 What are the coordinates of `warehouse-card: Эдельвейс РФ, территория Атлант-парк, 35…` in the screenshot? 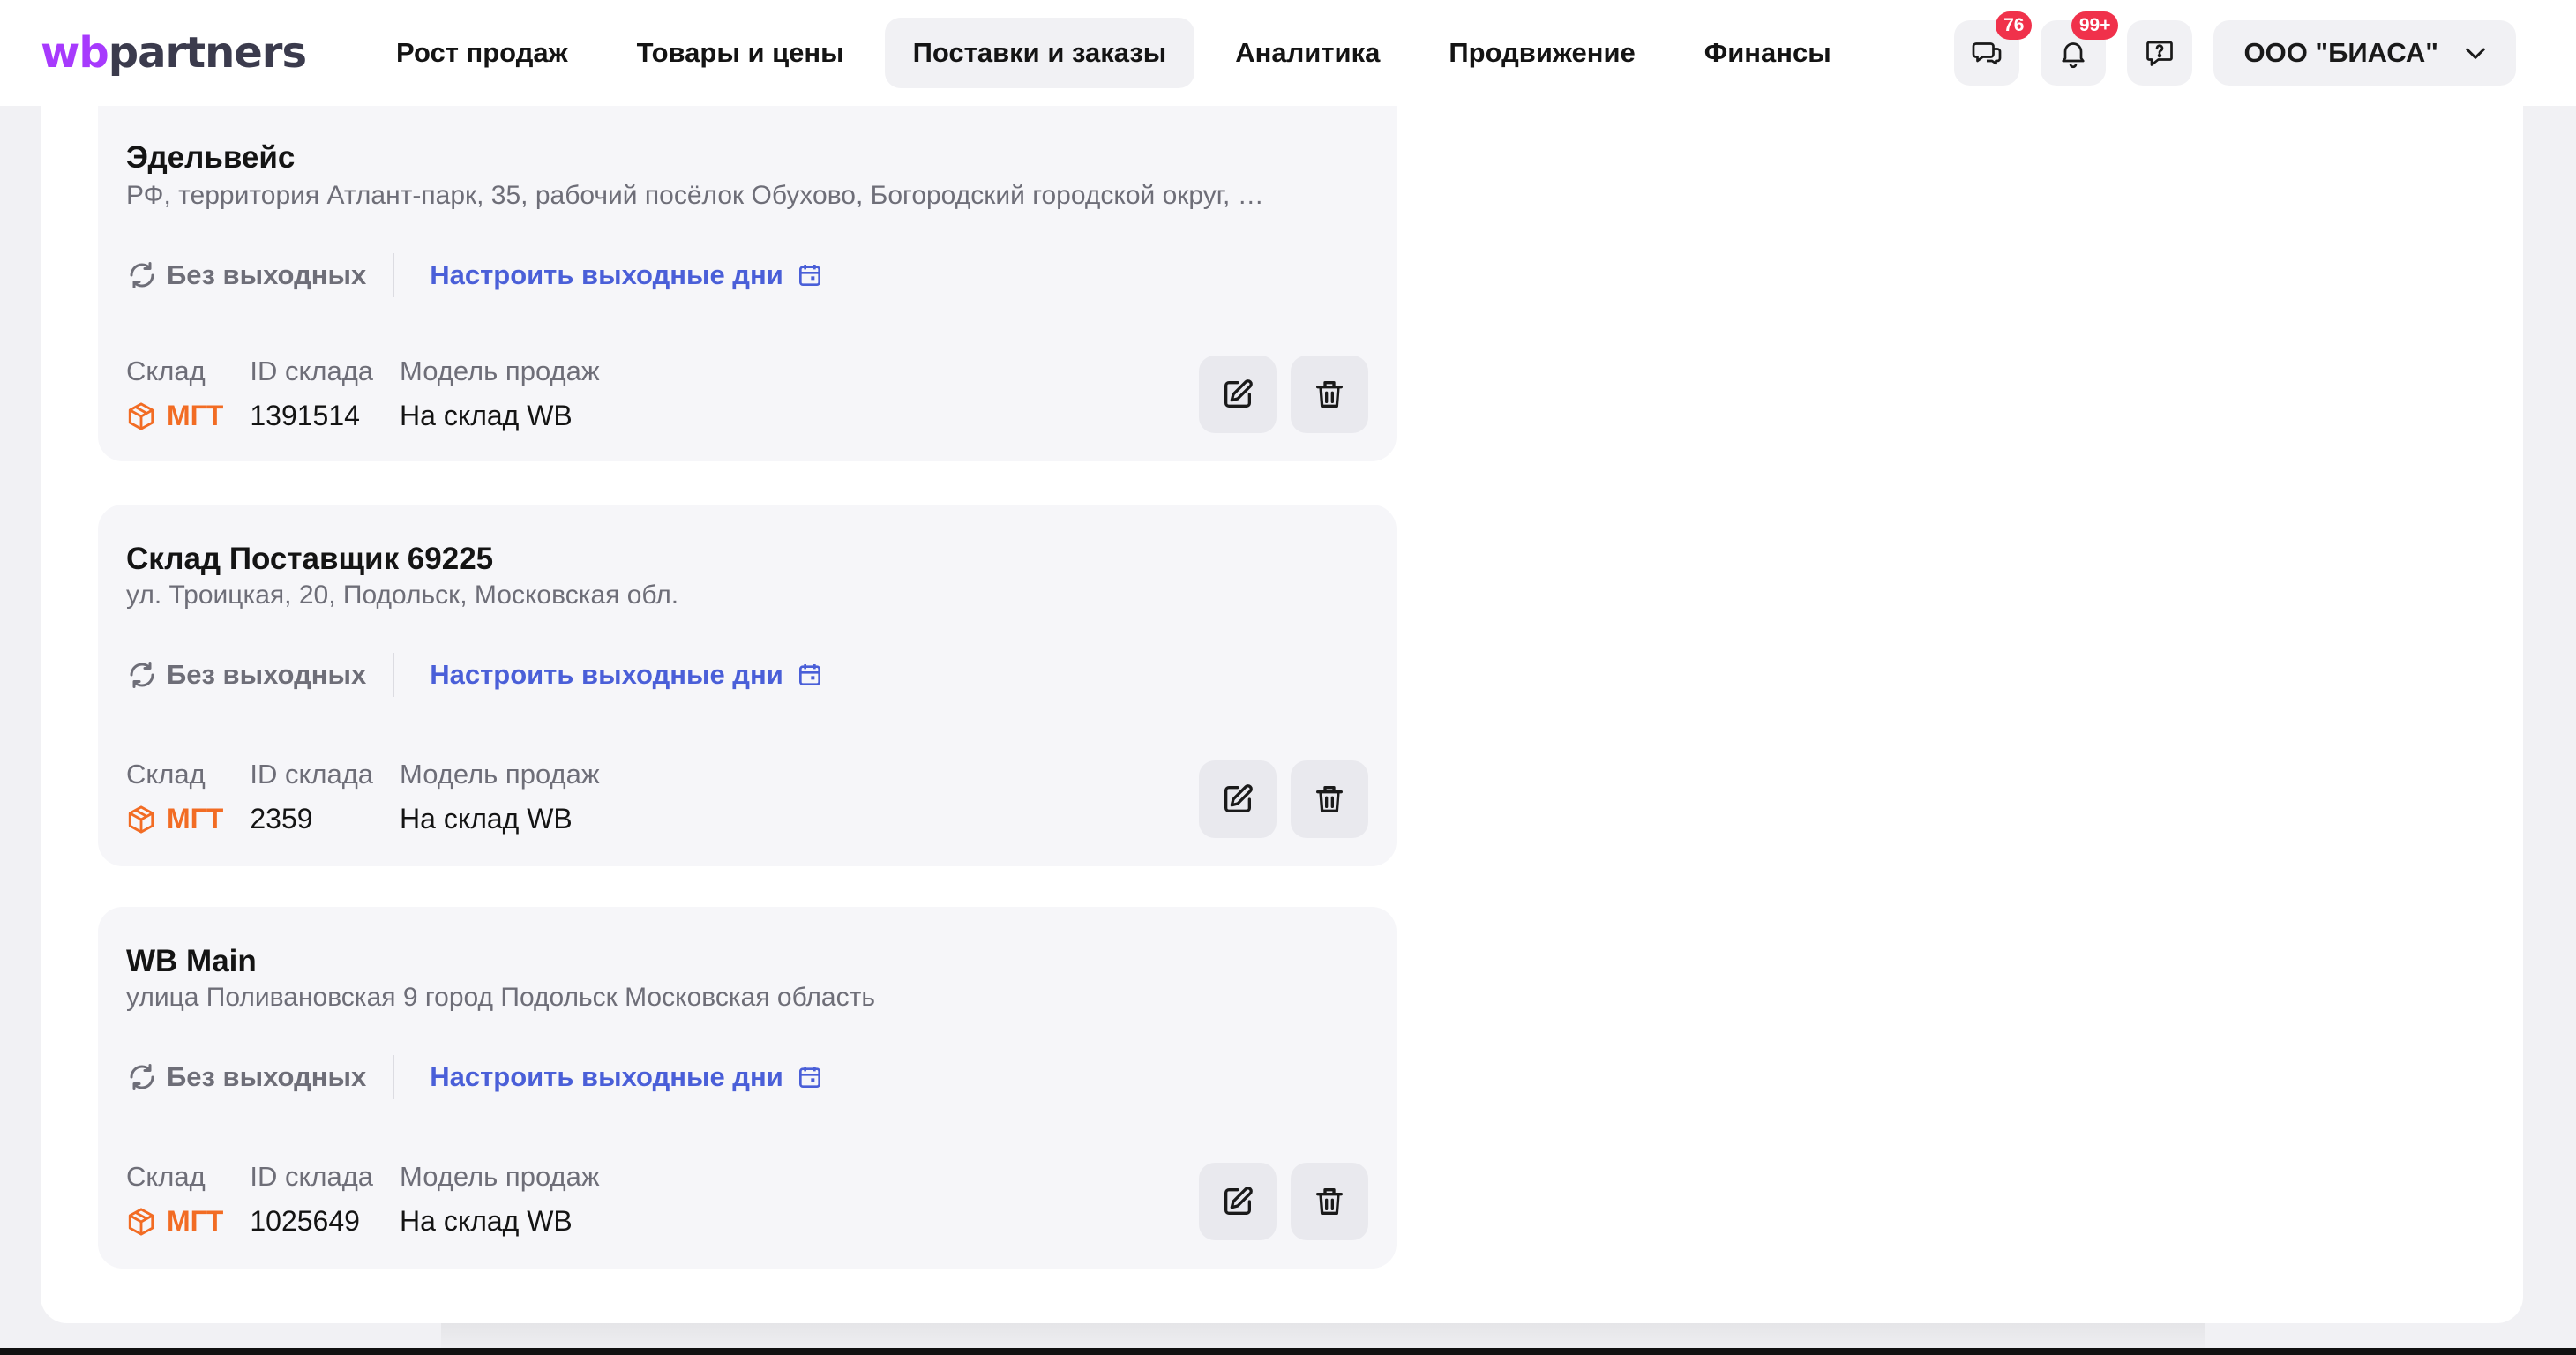 It's located at (748, 280).